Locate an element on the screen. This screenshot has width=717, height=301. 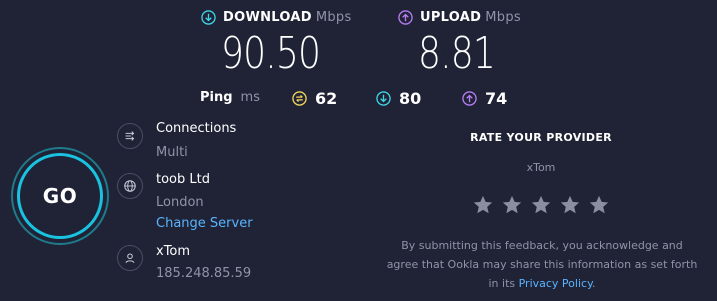
idle-ping-icon is located at coordinates (299, 98).